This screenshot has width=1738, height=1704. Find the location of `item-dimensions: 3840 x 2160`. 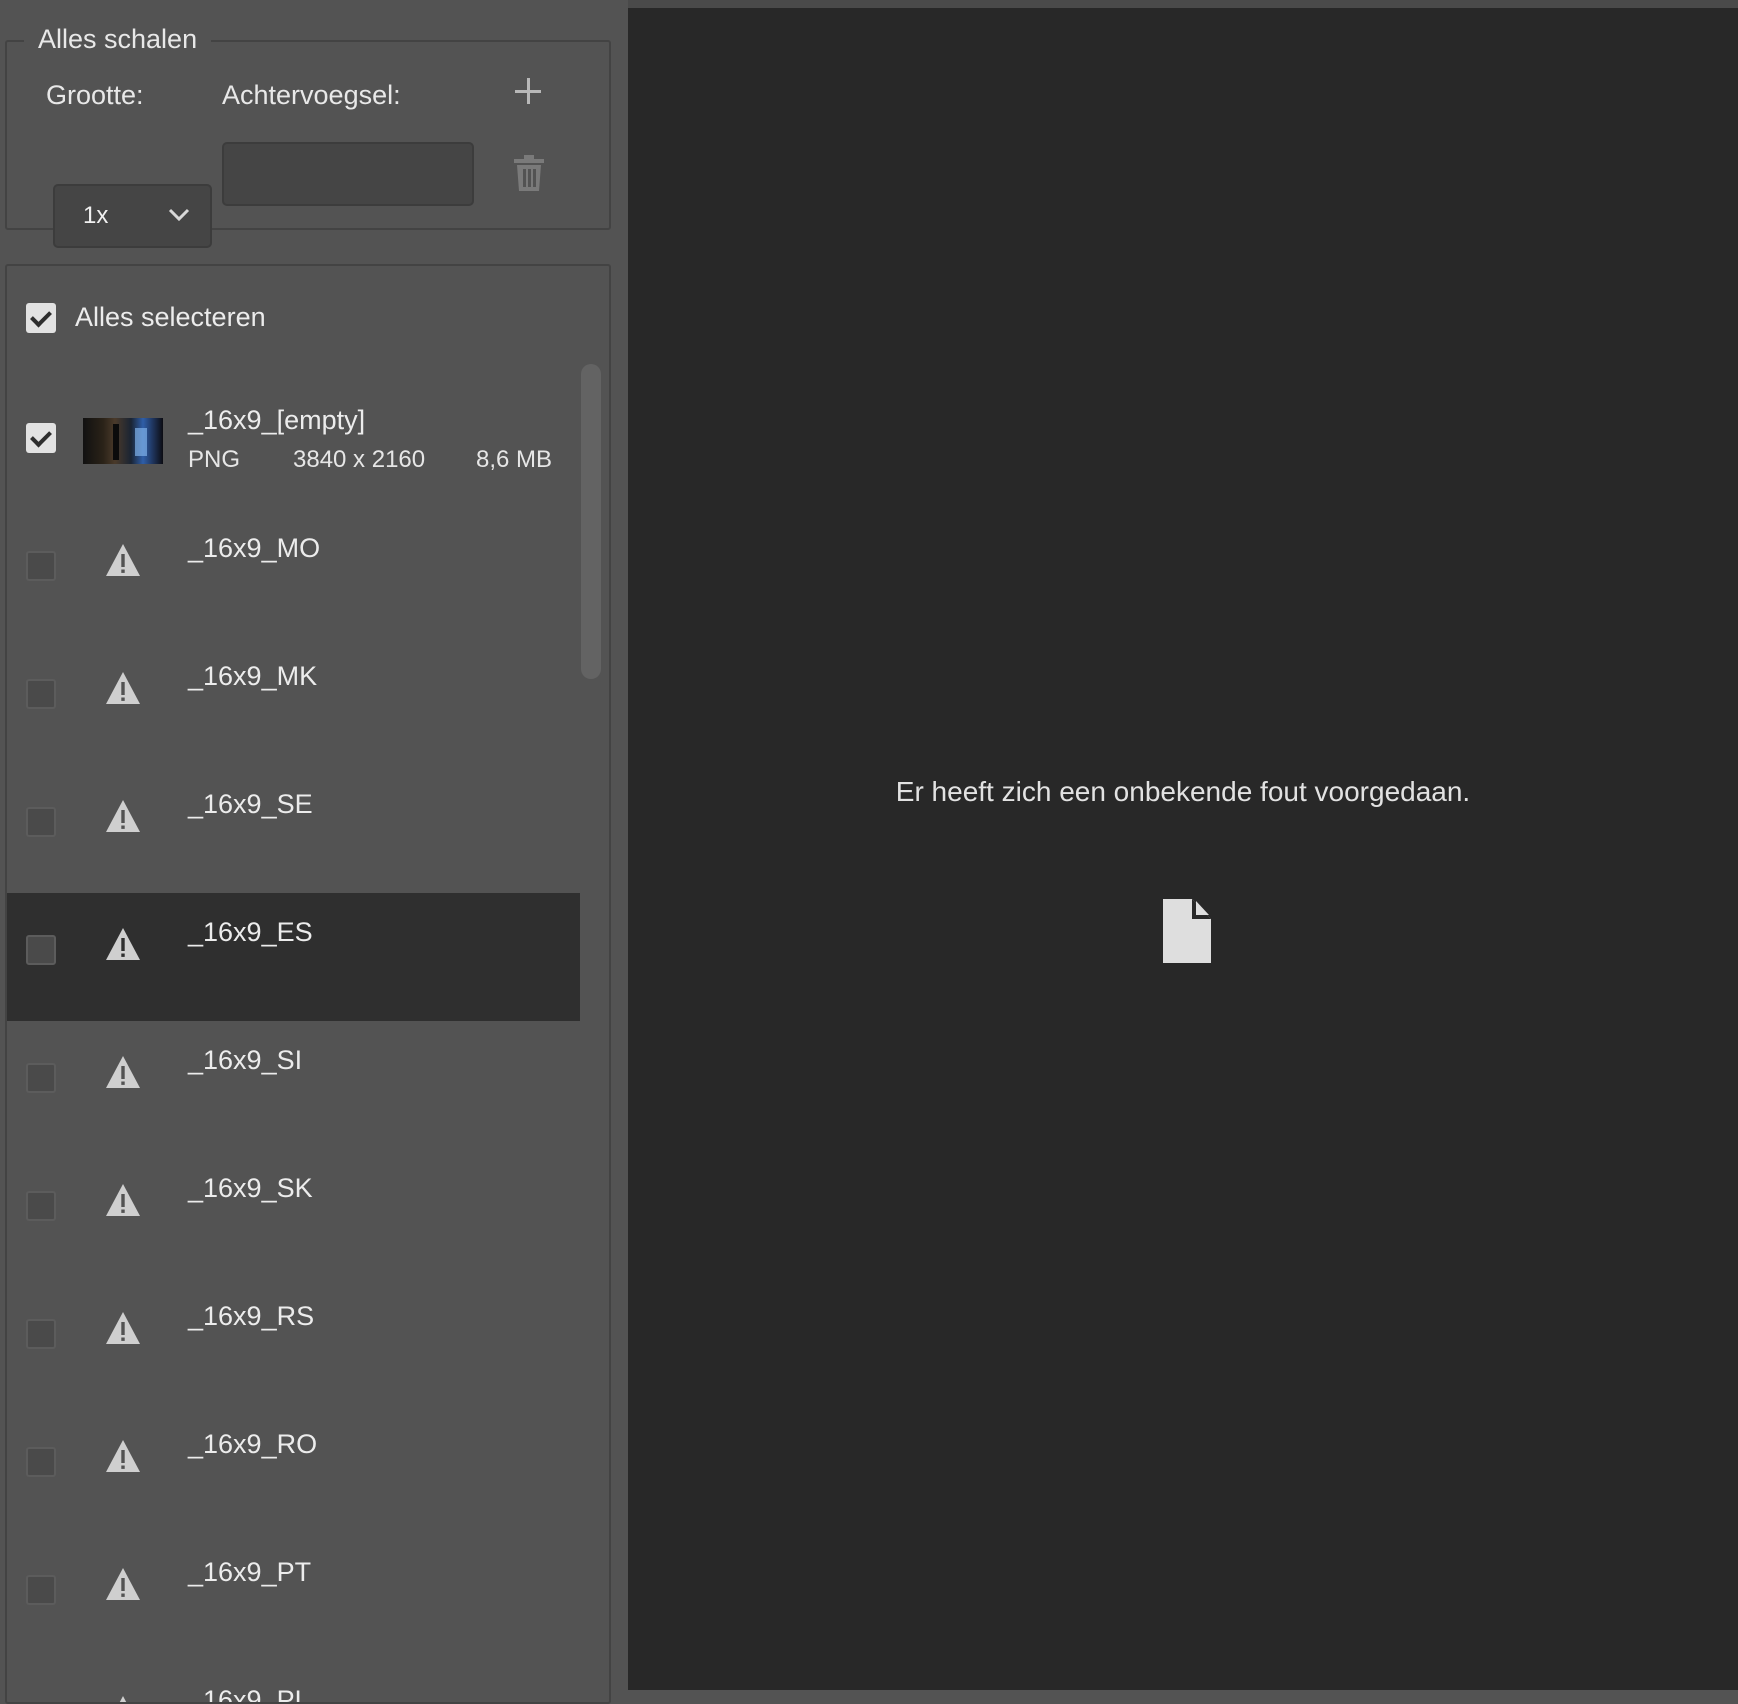

item-dimensions: 3840 x 2160 is located at coordinates (359, 459).